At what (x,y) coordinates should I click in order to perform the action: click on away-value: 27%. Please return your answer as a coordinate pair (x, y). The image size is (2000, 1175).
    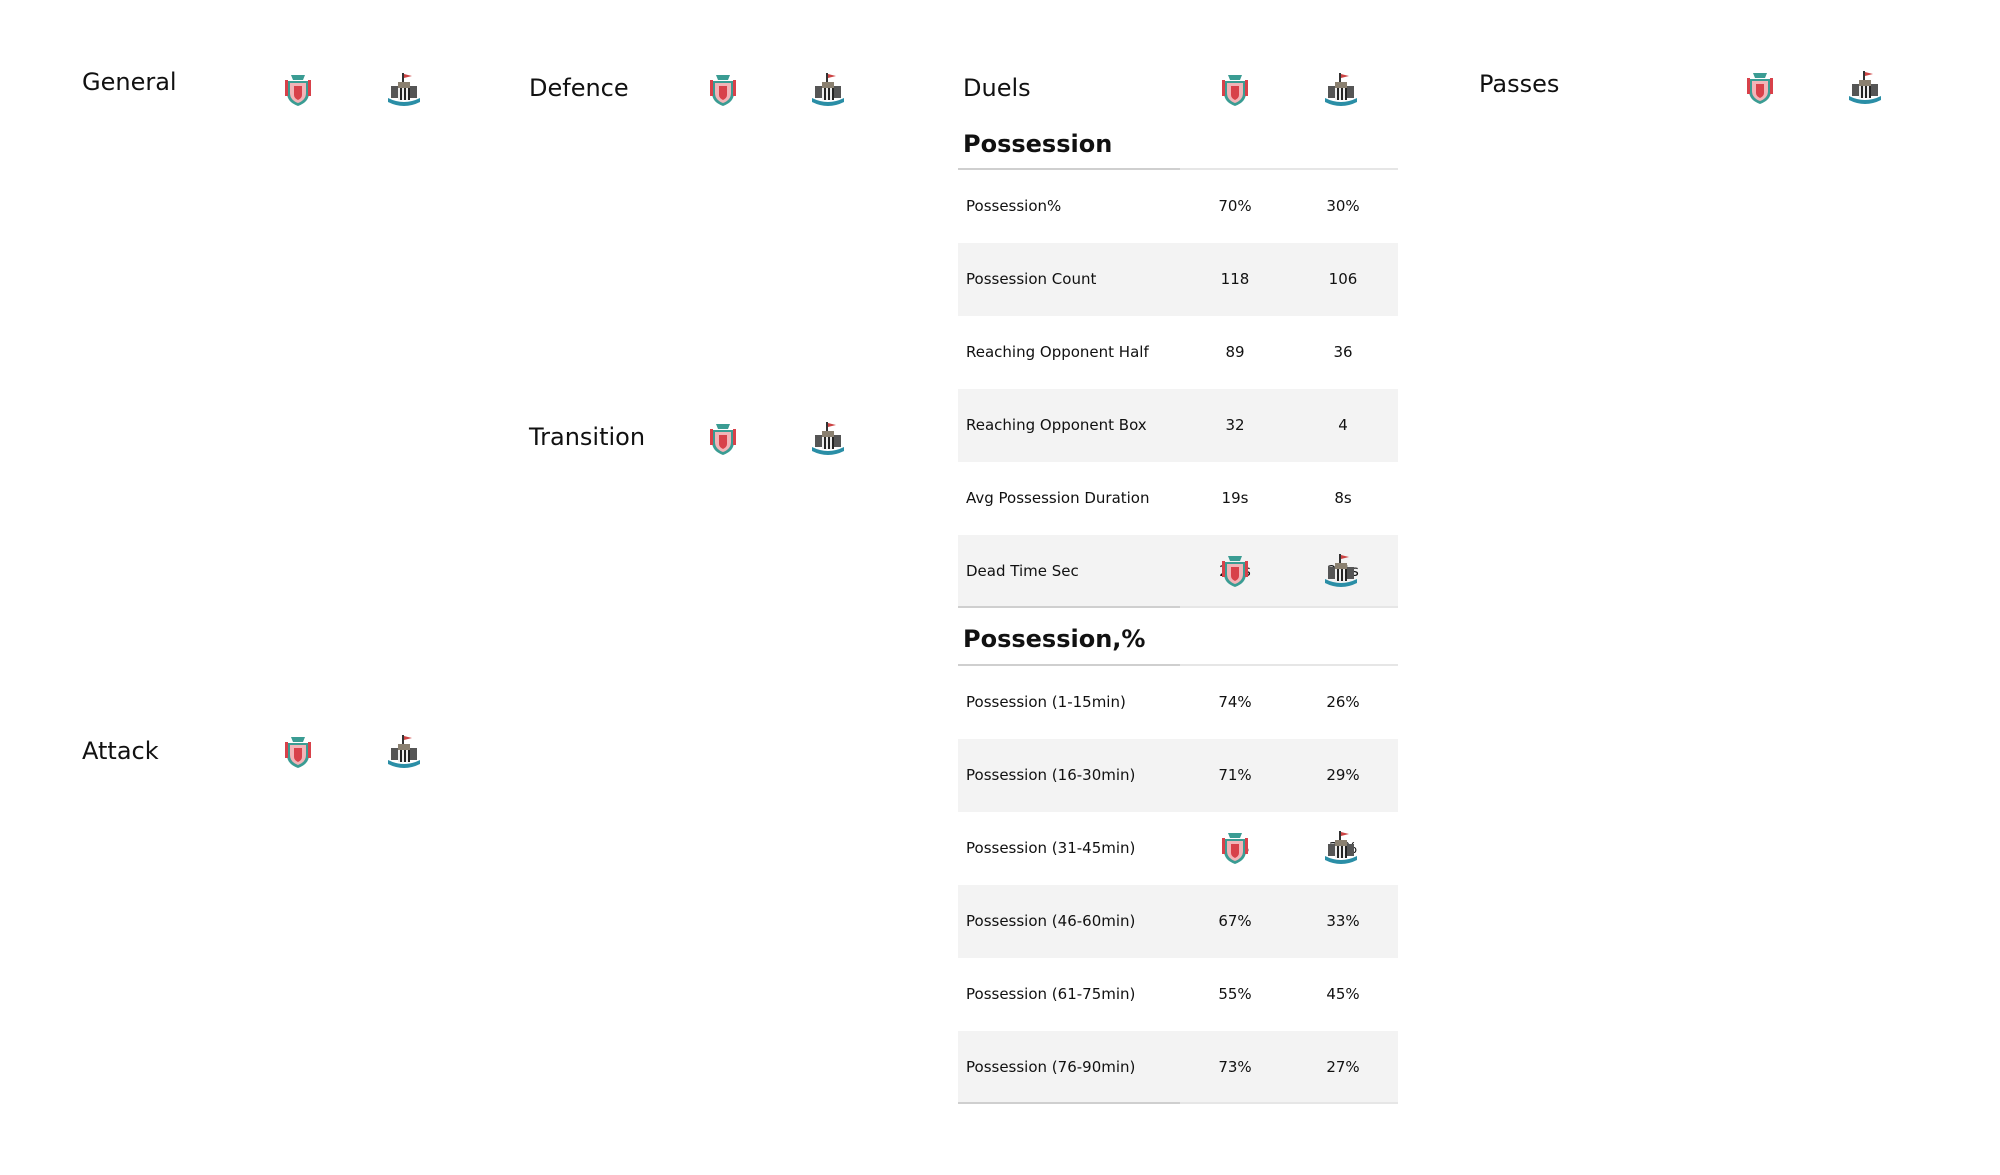
    Looking at the image, I should click on (1343, 1067).